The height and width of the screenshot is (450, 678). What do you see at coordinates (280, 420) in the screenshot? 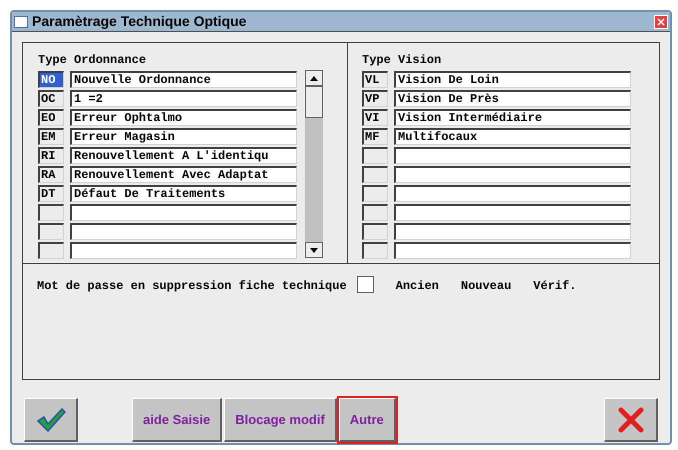
I see `action-button: Blocage modif` at bounding box center [280, 420].